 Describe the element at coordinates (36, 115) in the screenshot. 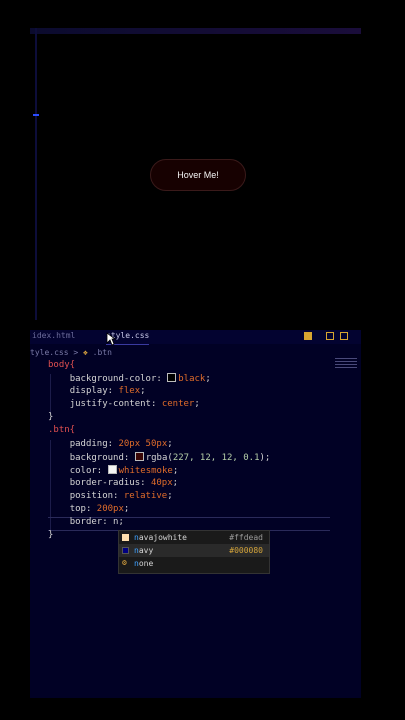

I see `preview-marker` at that location.